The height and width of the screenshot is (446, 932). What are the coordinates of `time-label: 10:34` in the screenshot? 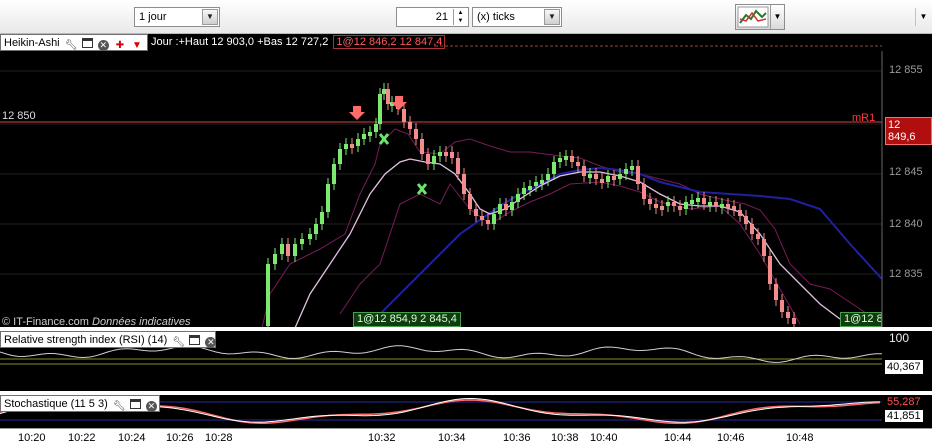 It's located at (452, 438).